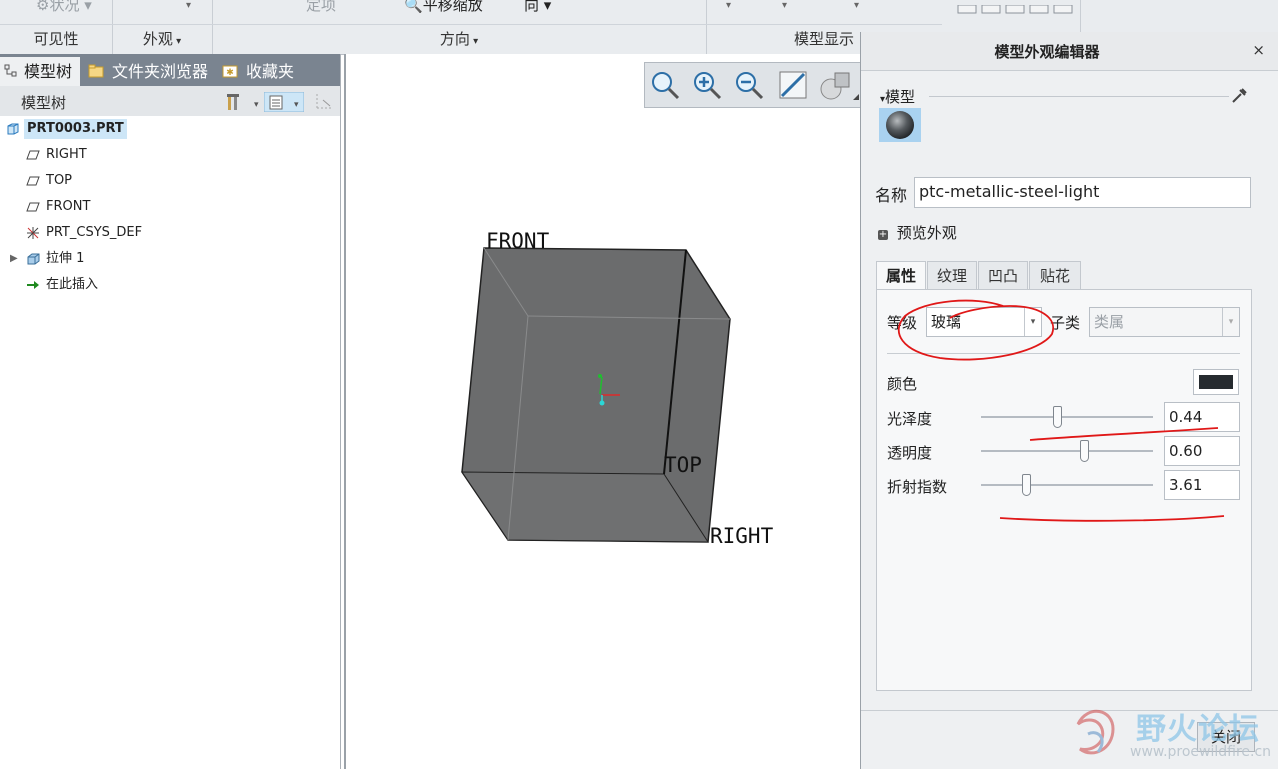  What do you see at coordinates (1047, 52) in the screenshot?
I see `dialog-title: 模型外观编辑器` at bounding box center [1047, 52].